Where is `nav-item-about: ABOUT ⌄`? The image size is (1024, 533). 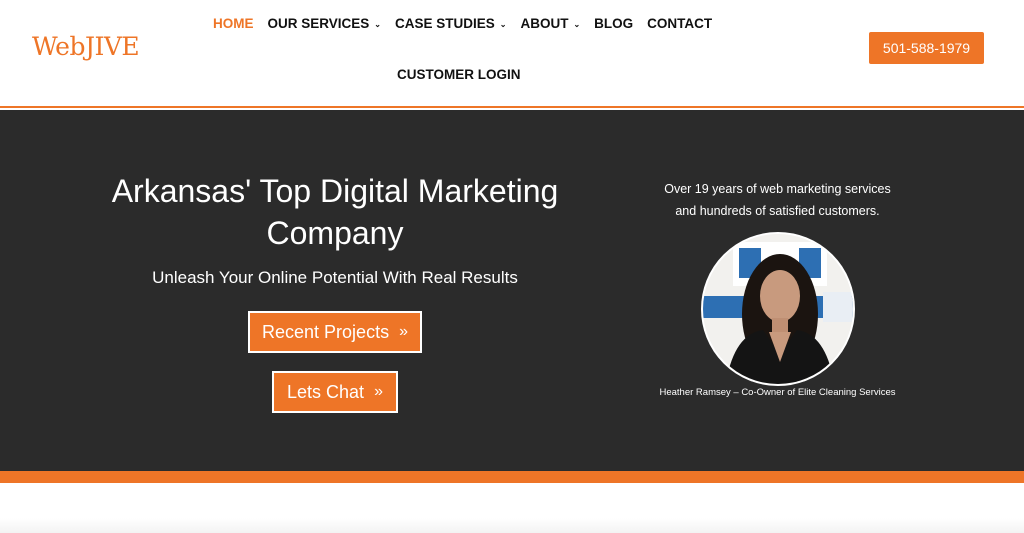
nav-item-about: ABOUT ⌄ is located at coordinates (550, 23).